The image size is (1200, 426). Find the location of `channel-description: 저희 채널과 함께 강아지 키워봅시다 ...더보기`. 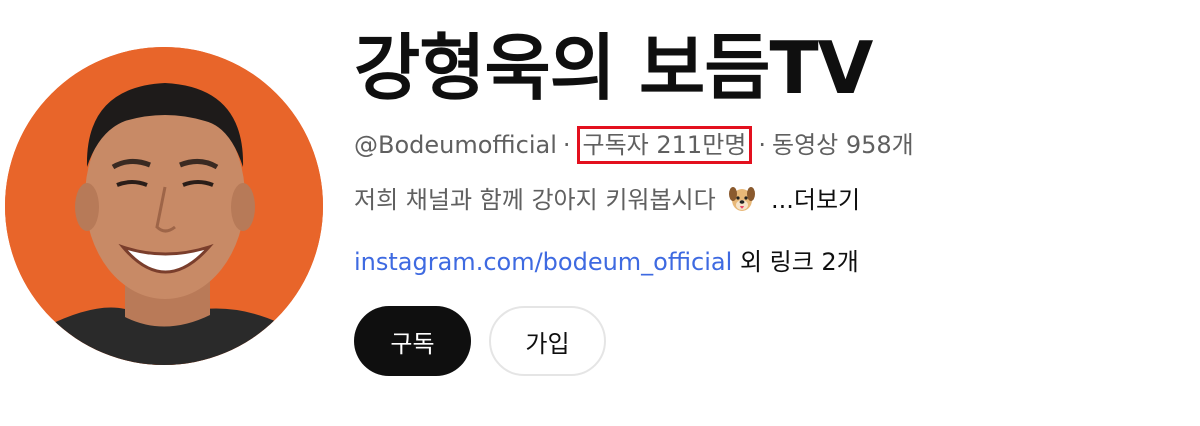

channel-description: 저희 채널과 함께 강아지 키워봅시다 ...더보기 is located at coordinates (607, 200).